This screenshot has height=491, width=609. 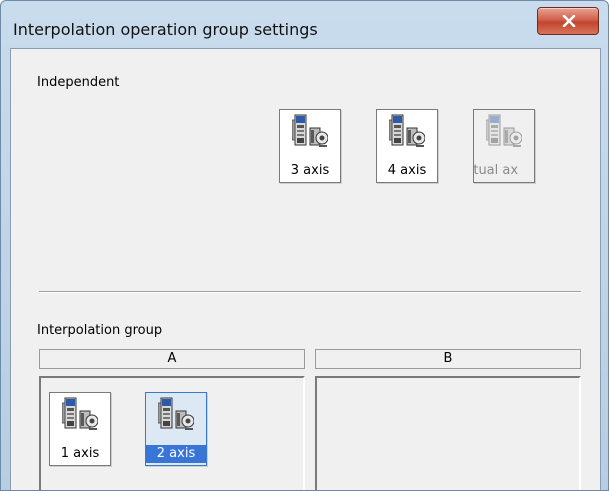 I want to click on x-icon, so click(x=569, y=21).